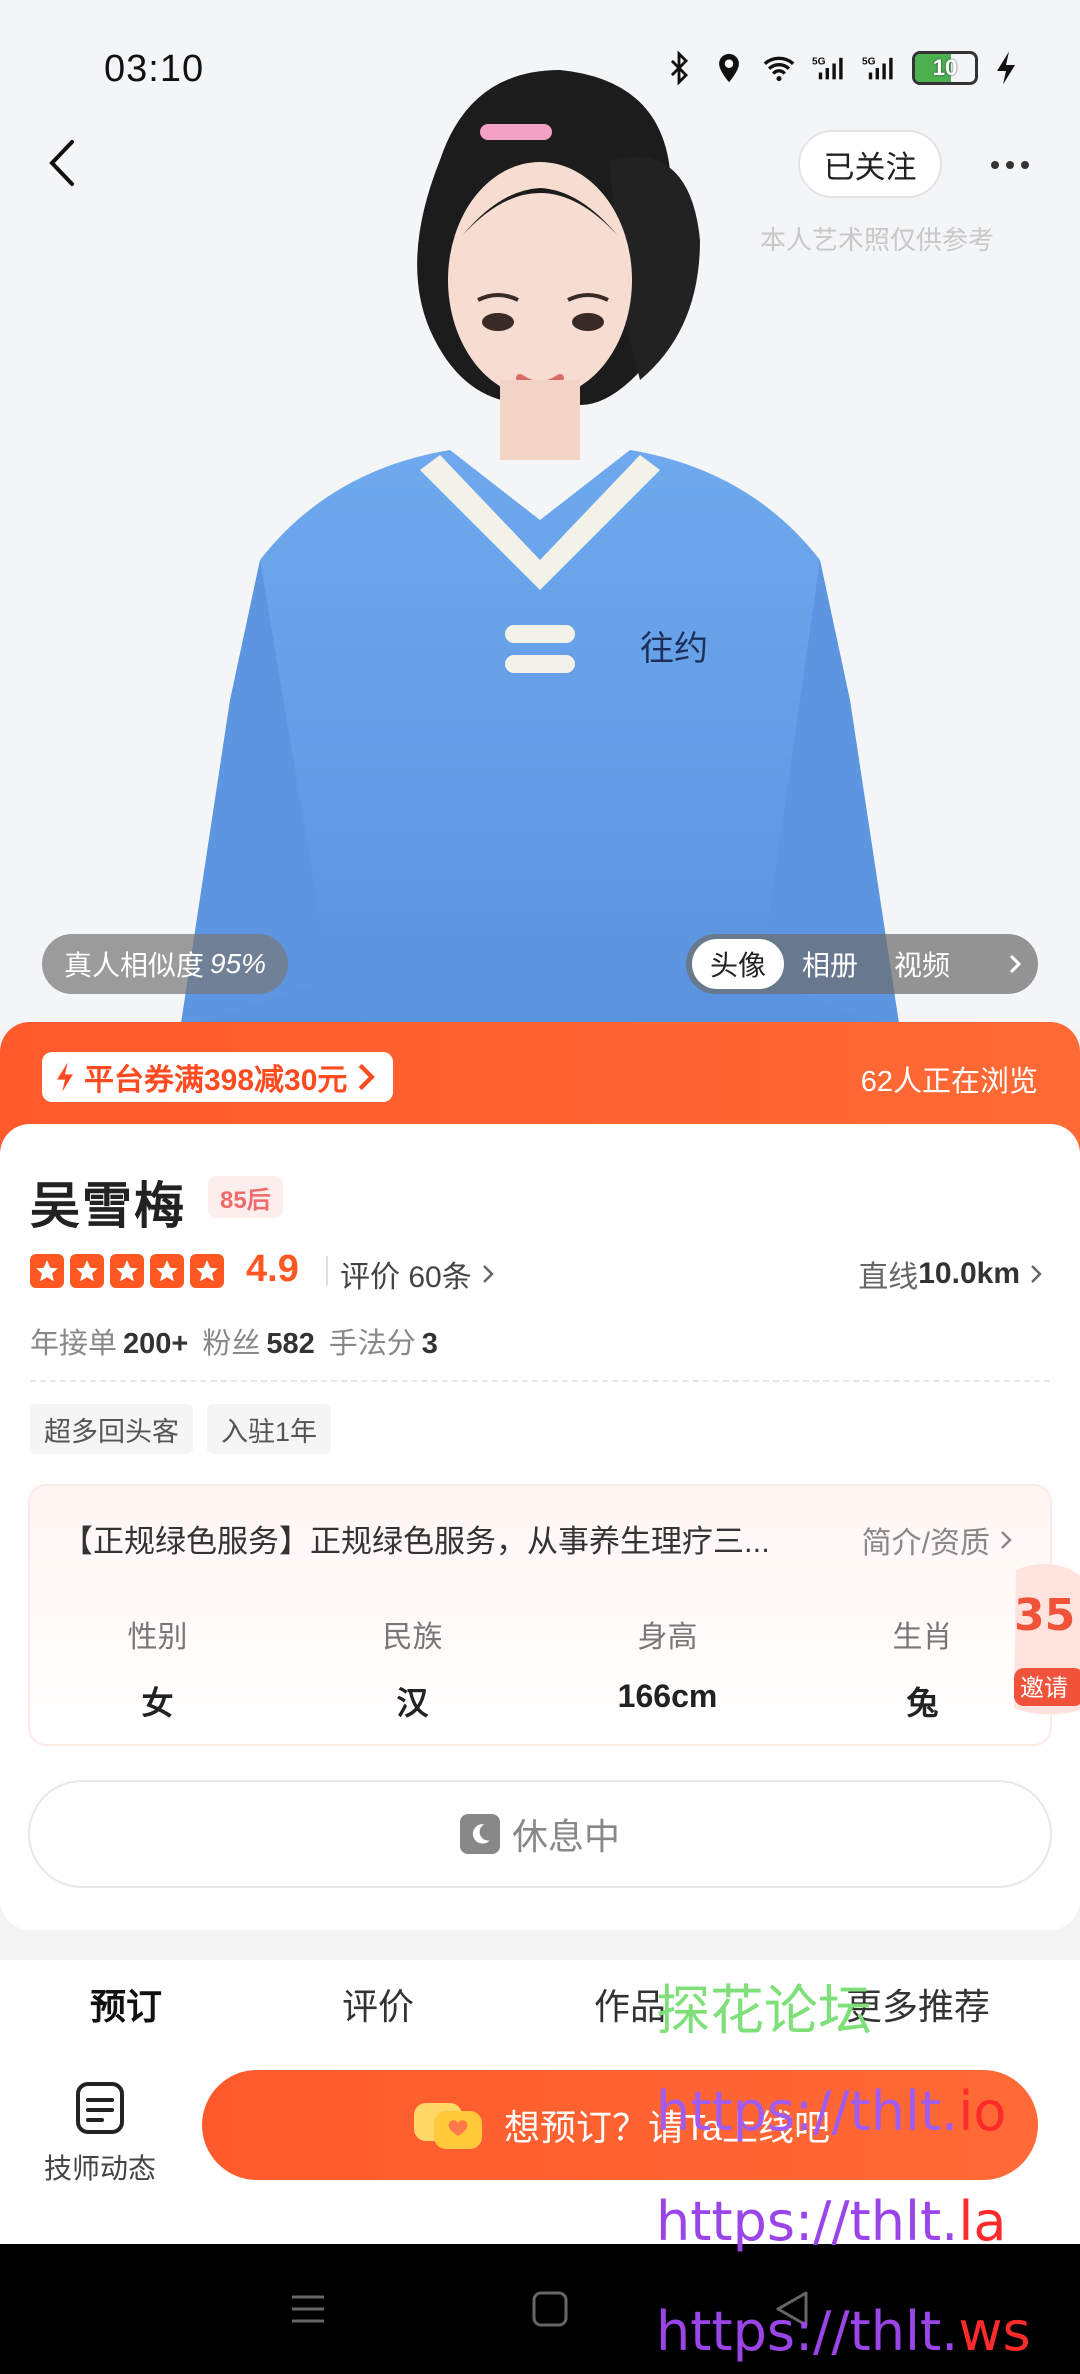 The width and height of the screenshot is (1080, 2374). I want to click on home-nav-button, so click(550, 2309).